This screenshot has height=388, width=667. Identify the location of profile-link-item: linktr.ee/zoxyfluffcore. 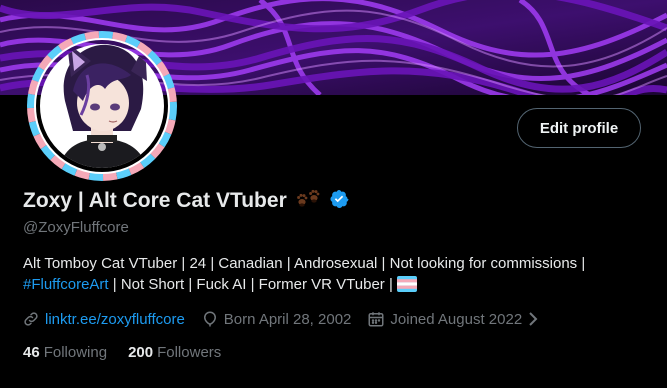
(103, 319).